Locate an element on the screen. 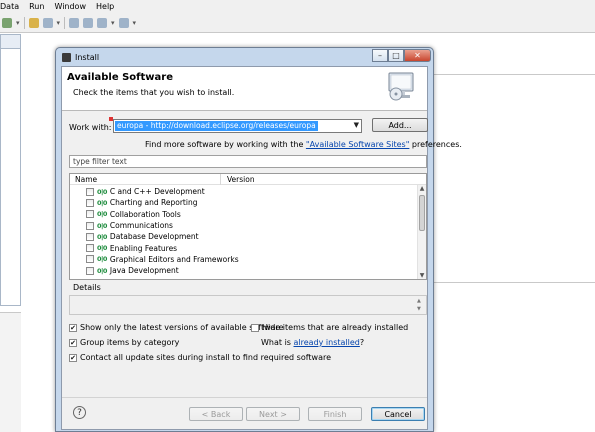  maximize-button: □ is located at coordinates (396, 55).